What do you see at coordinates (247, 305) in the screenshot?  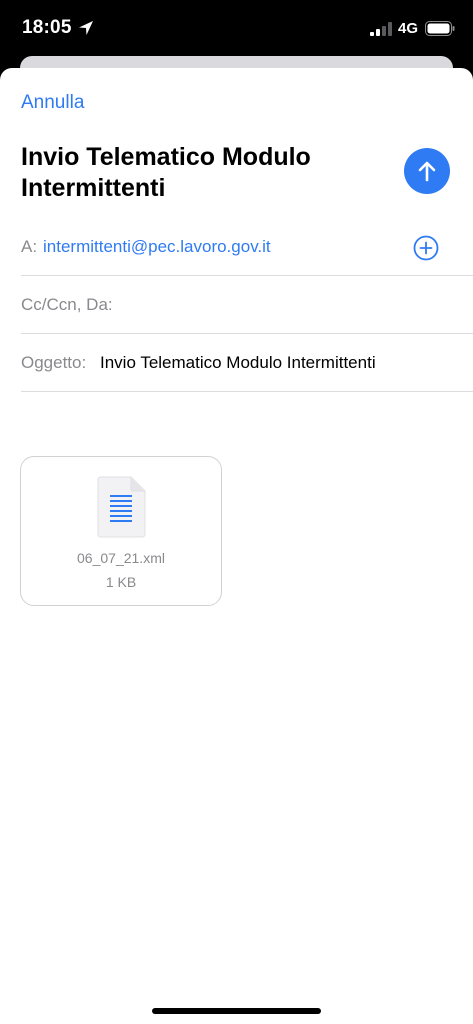 I see `cc-field-row: Cc/Ccn, Da:` at bounding box center [247, 305].